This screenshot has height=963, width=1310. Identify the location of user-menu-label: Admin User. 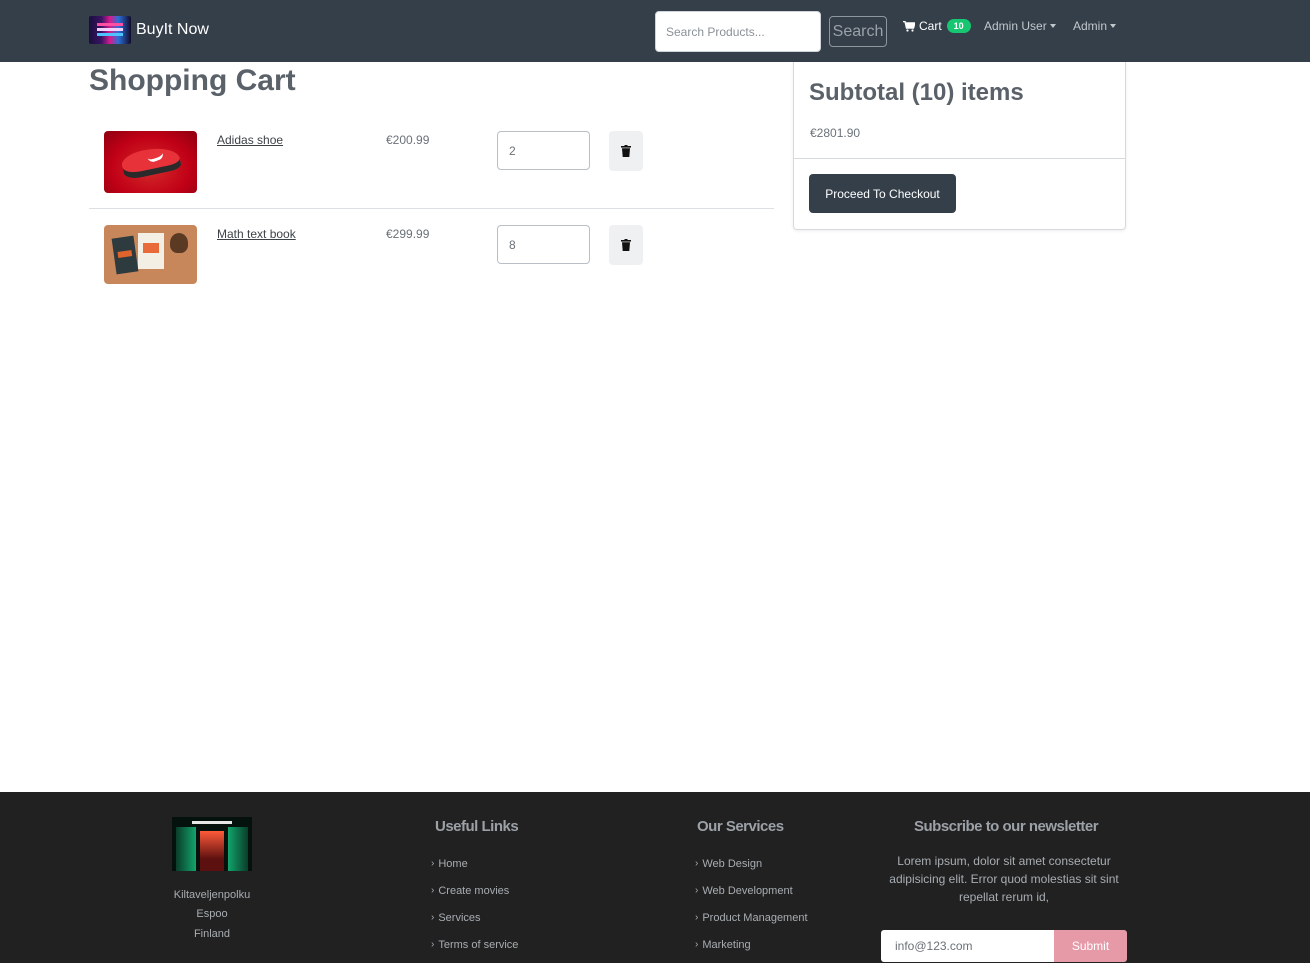
(1015, 26).